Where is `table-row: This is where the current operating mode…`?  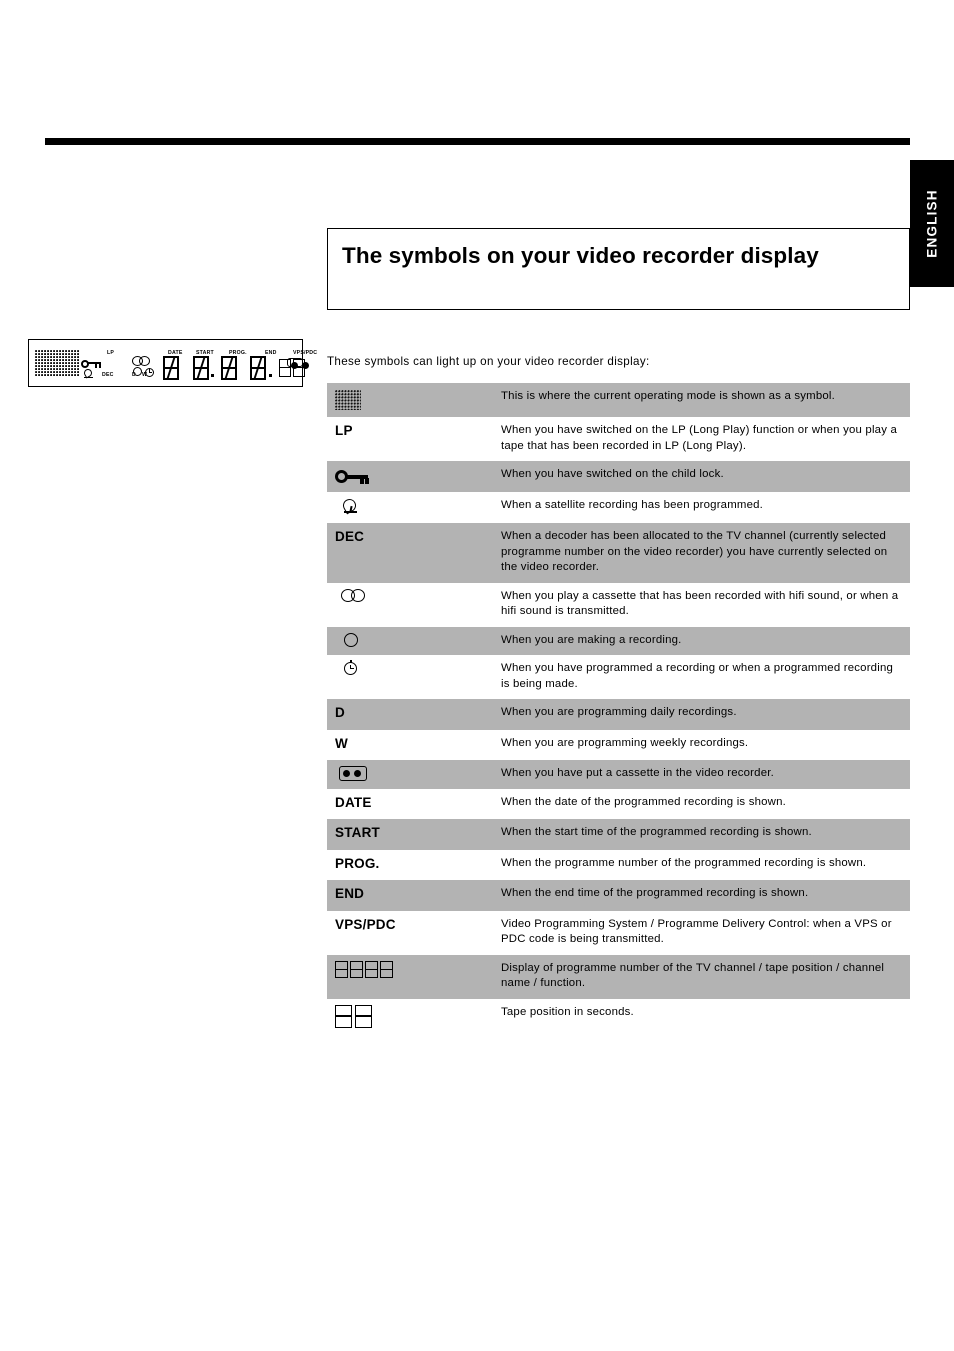
table-row: This is where the current operating mode… is located at coordinates (618, 400).